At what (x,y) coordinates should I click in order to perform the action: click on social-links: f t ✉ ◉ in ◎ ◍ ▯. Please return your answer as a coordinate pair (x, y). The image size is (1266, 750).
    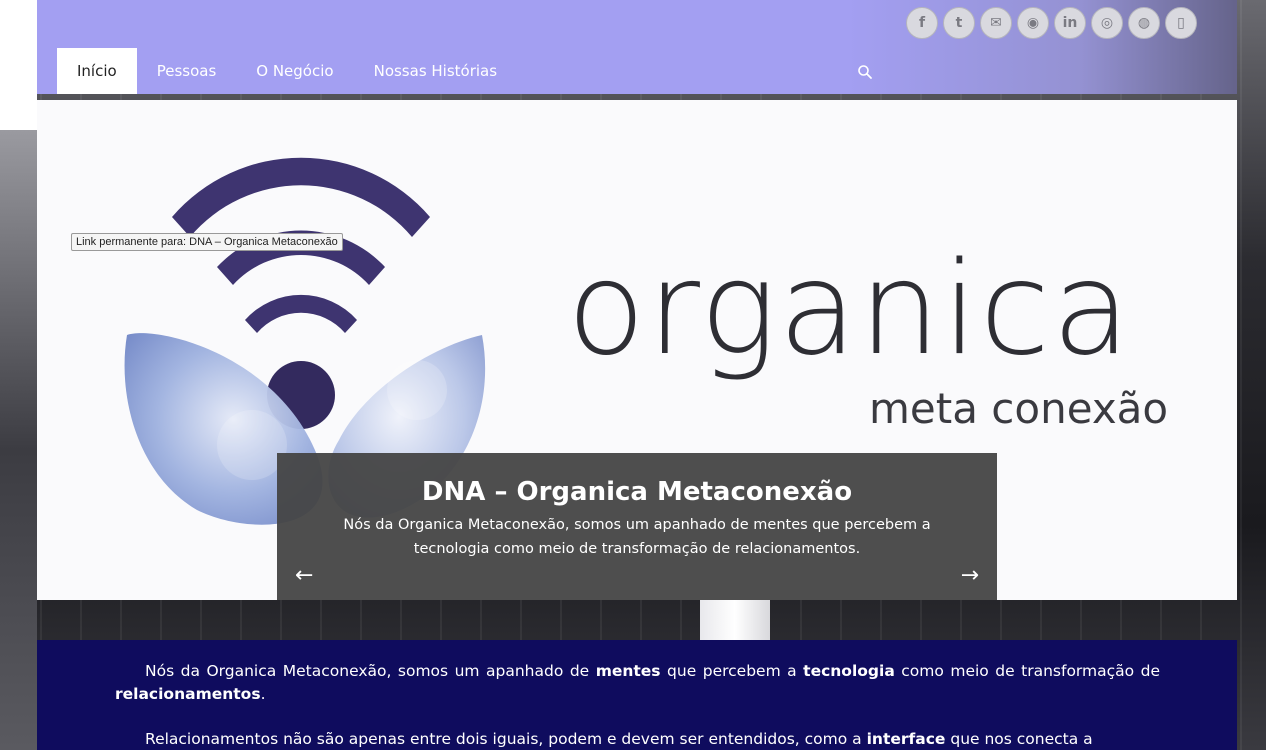
    Looking at the image, I should click on (1051, 23).